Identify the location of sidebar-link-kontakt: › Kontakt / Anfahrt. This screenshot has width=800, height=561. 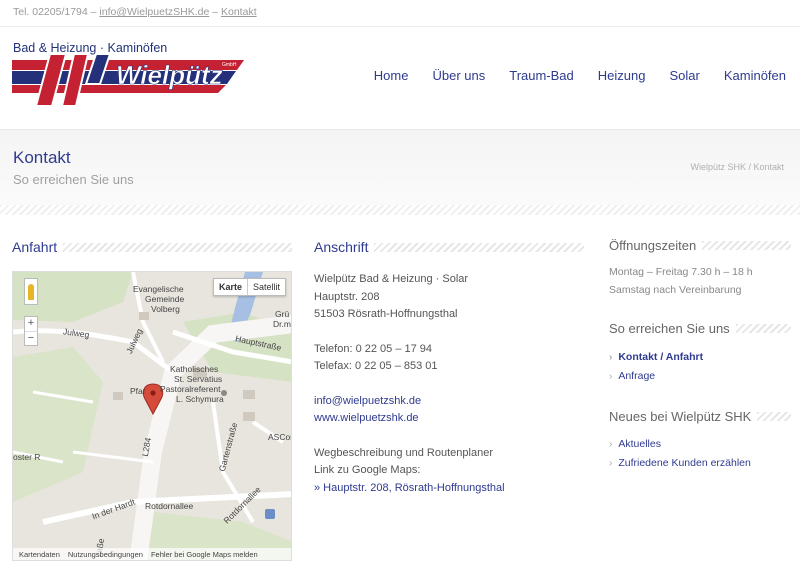
(656, 357).